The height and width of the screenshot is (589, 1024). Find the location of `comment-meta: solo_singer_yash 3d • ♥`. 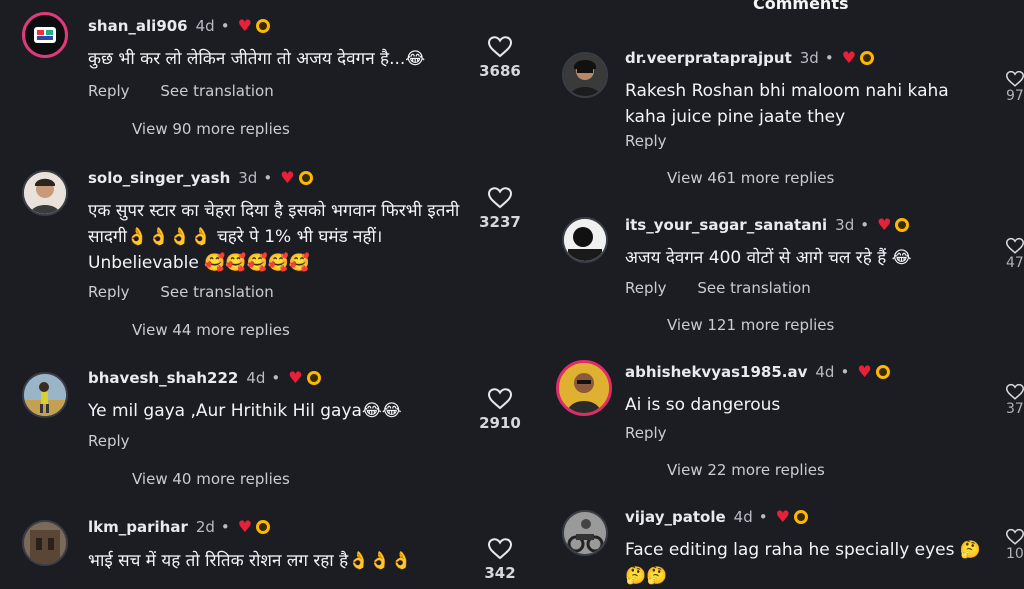

comment-meta: solo_singer_yash 3d • ♥ is located at coordinates (200, 177).